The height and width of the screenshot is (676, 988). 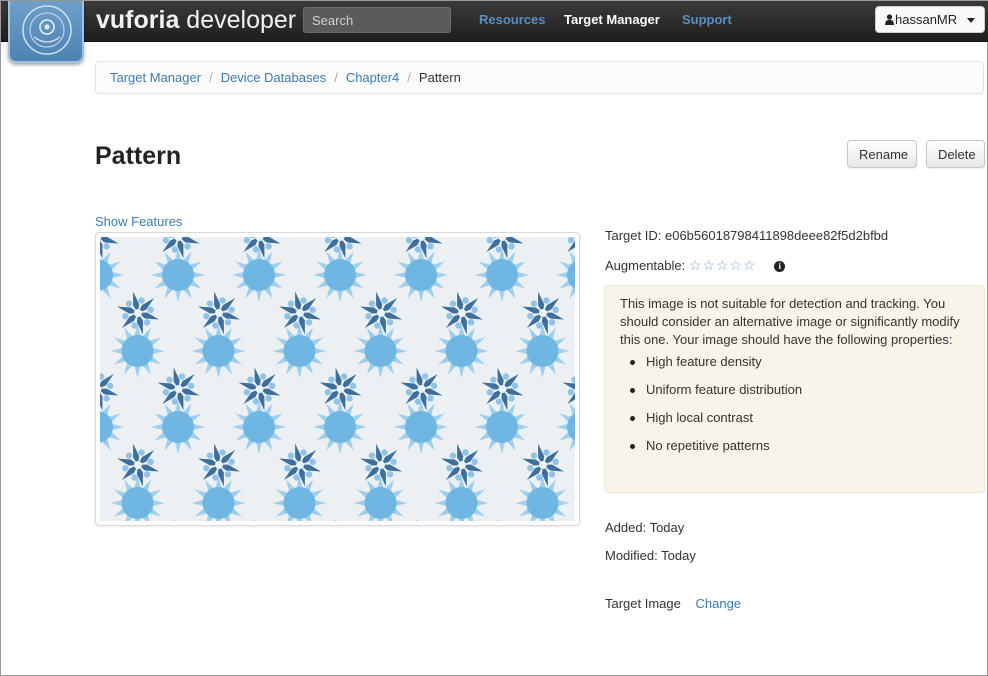 I want to click on modified-date: Modified: Today, so click(x=650, y=555).